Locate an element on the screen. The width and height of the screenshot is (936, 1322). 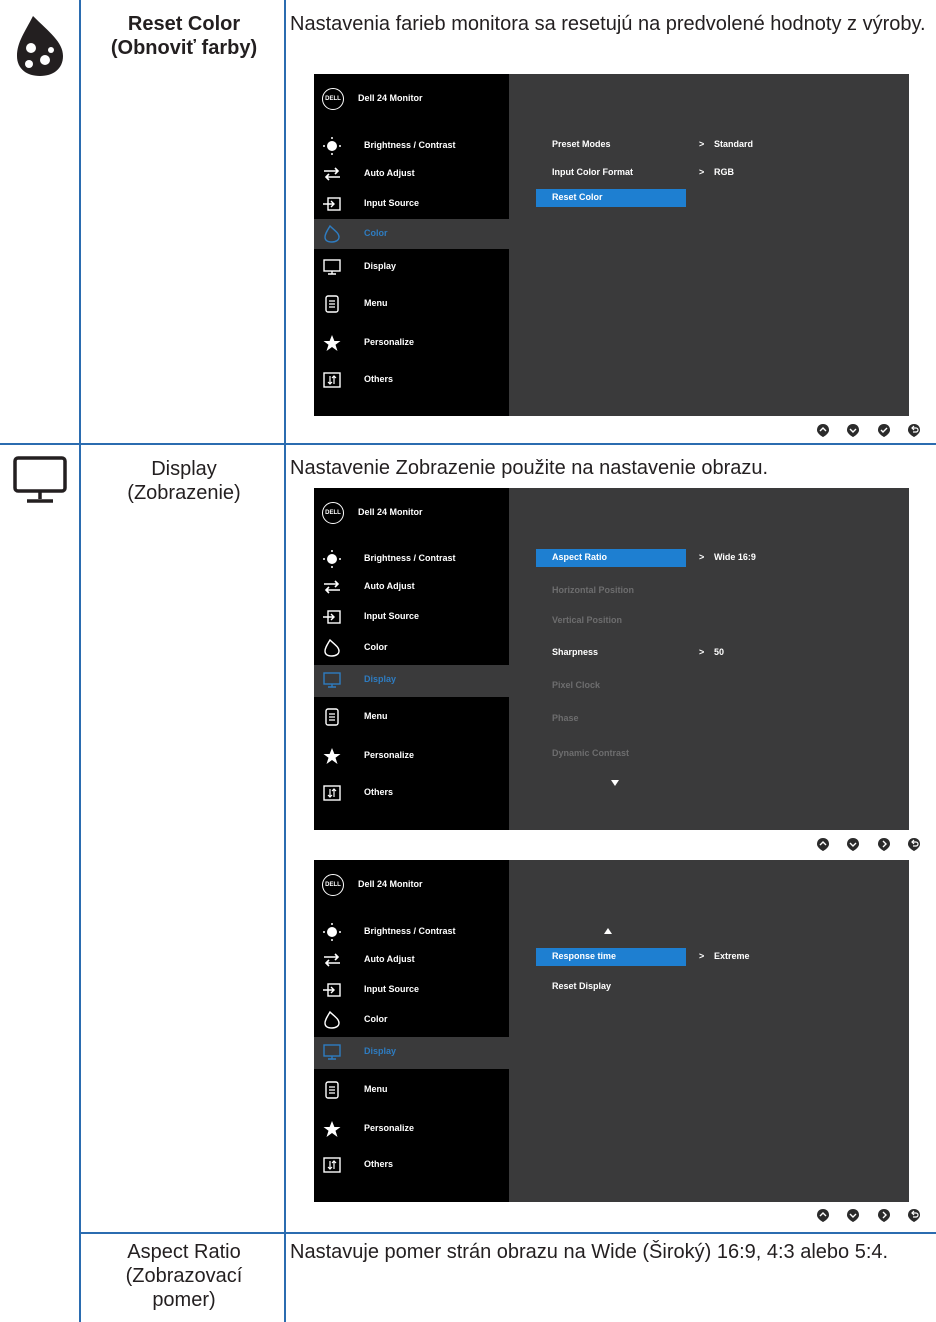
menu-label: Input Source is located at coordinates (392, 203).